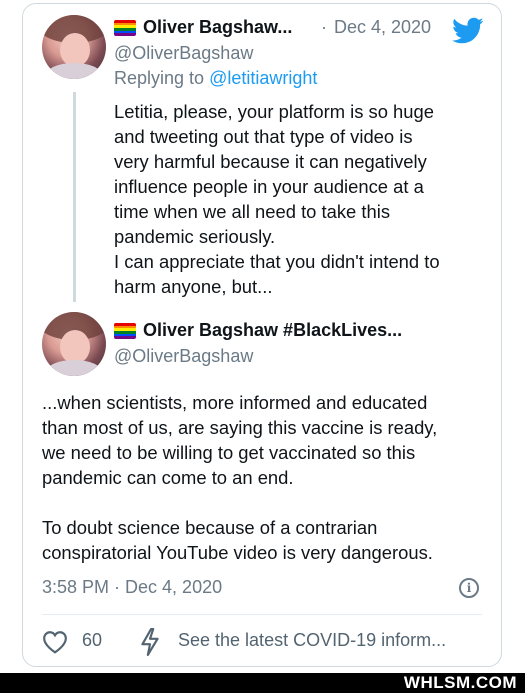 The height and width of the screenshot is (693, 525). Describe the element at coordinates (382, 27) in the screenshot. I see `tweet-date: Dec 4, 2020` at that location.